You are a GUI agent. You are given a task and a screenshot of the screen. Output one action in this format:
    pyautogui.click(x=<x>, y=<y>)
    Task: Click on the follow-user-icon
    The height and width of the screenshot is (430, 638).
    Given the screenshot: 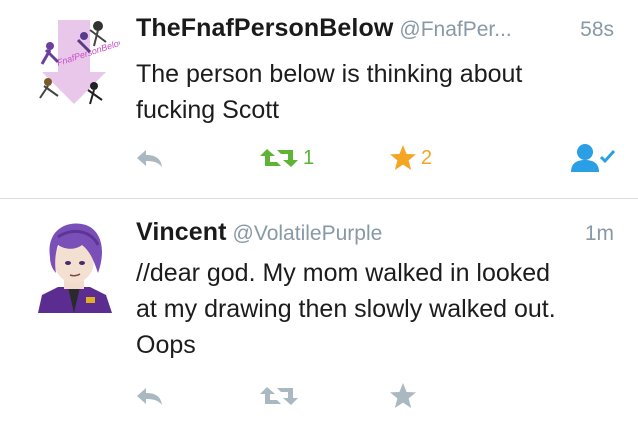 What is the action you would take?
    pyautogui.click(x=593, y=158)
    